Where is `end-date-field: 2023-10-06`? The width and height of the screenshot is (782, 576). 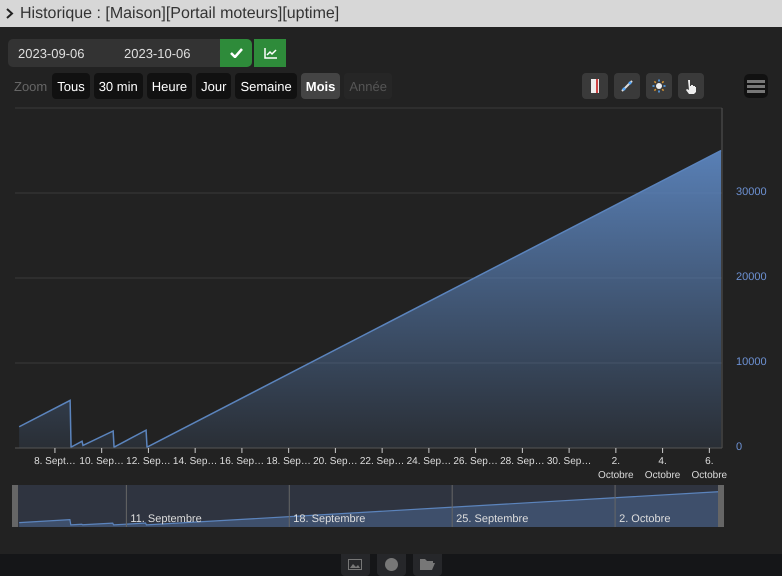 end-date-field: 2023-10-06 is located at coordinates (167, 53).